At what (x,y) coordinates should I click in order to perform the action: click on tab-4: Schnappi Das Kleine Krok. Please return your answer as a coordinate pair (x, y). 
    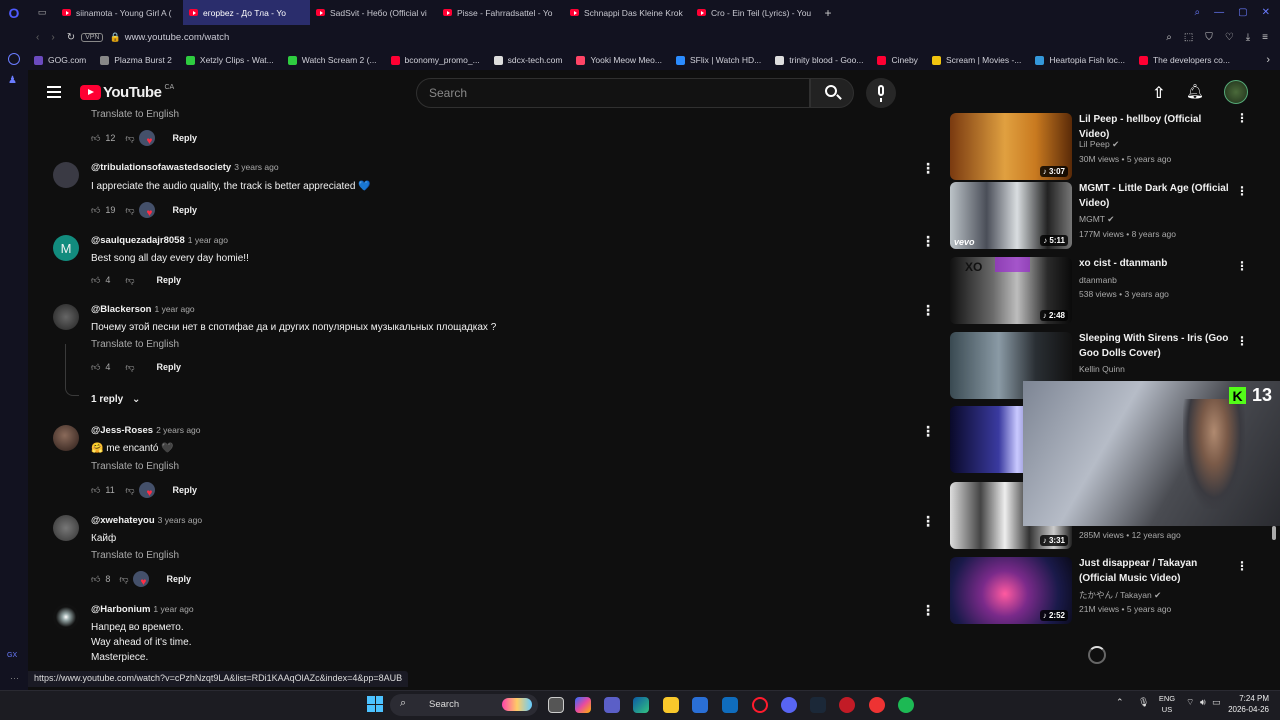
    Looking at the image, I should click on (627, 12).